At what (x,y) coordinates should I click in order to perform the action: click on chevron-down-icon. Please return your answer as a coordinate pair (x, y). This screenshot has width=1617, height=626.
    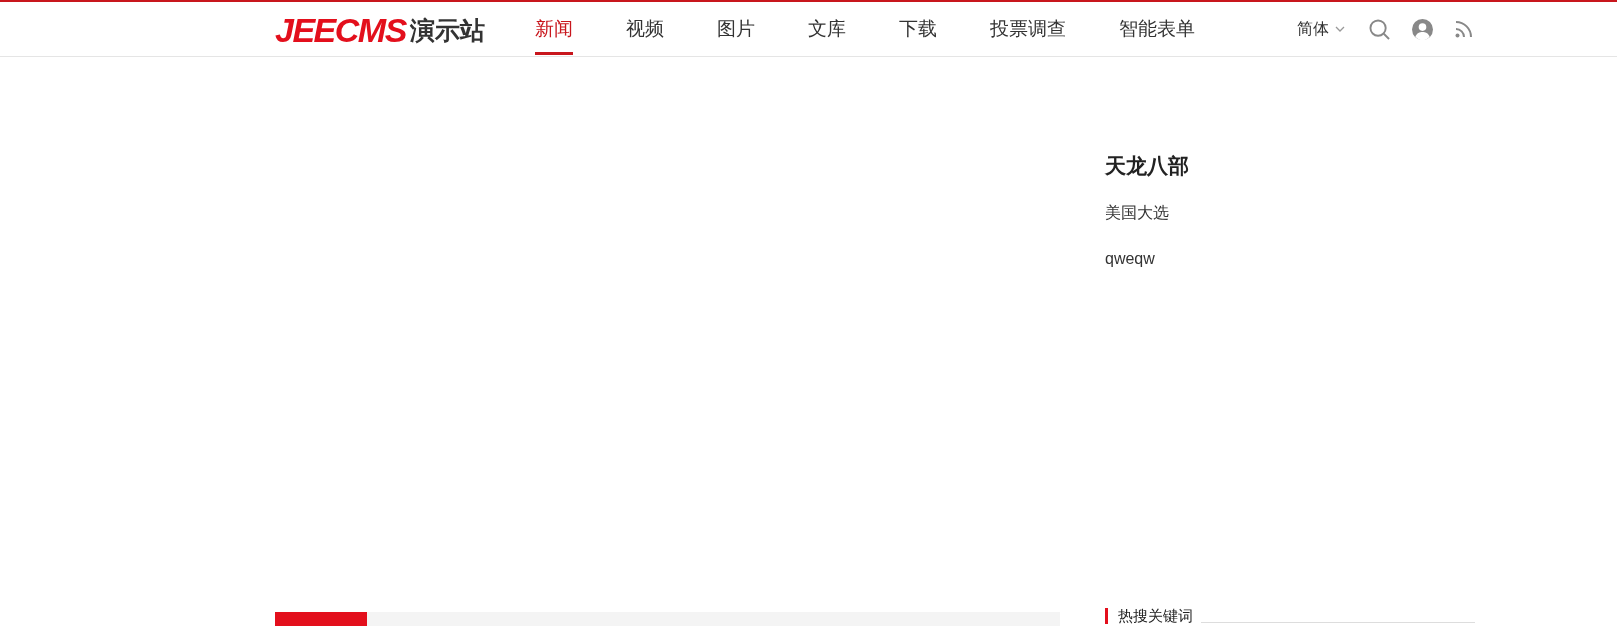
    Looking at the image, I should click on (1340, 29).